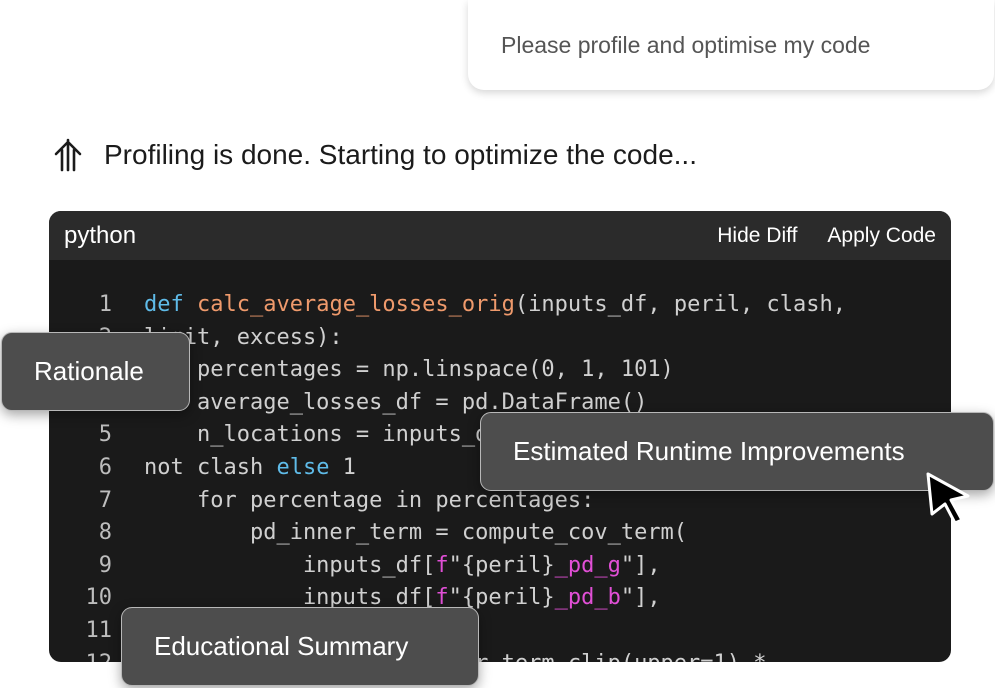 This screenshot has height=688, width=995. Describe the element at coordinates (680, 304) in the screenshot. I see `code-token: (inputs_df, peril, clash,` at that location.